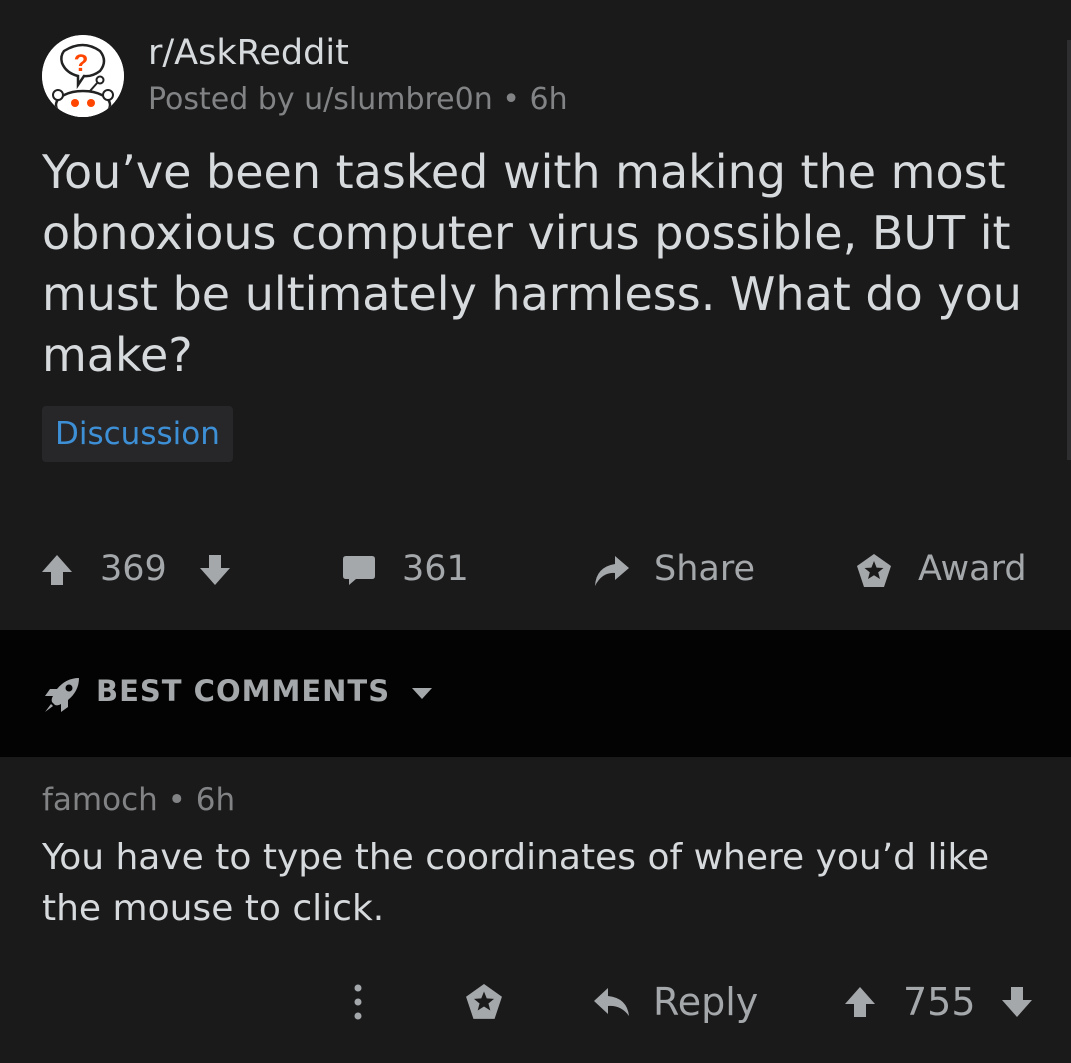 The width and height of the screenshot is (1071, 1063). What do you see at coordinates (243, 691) in the screenshot?
I see `sort-label: BEST COMMENTS` at bounding box center [243, 691].